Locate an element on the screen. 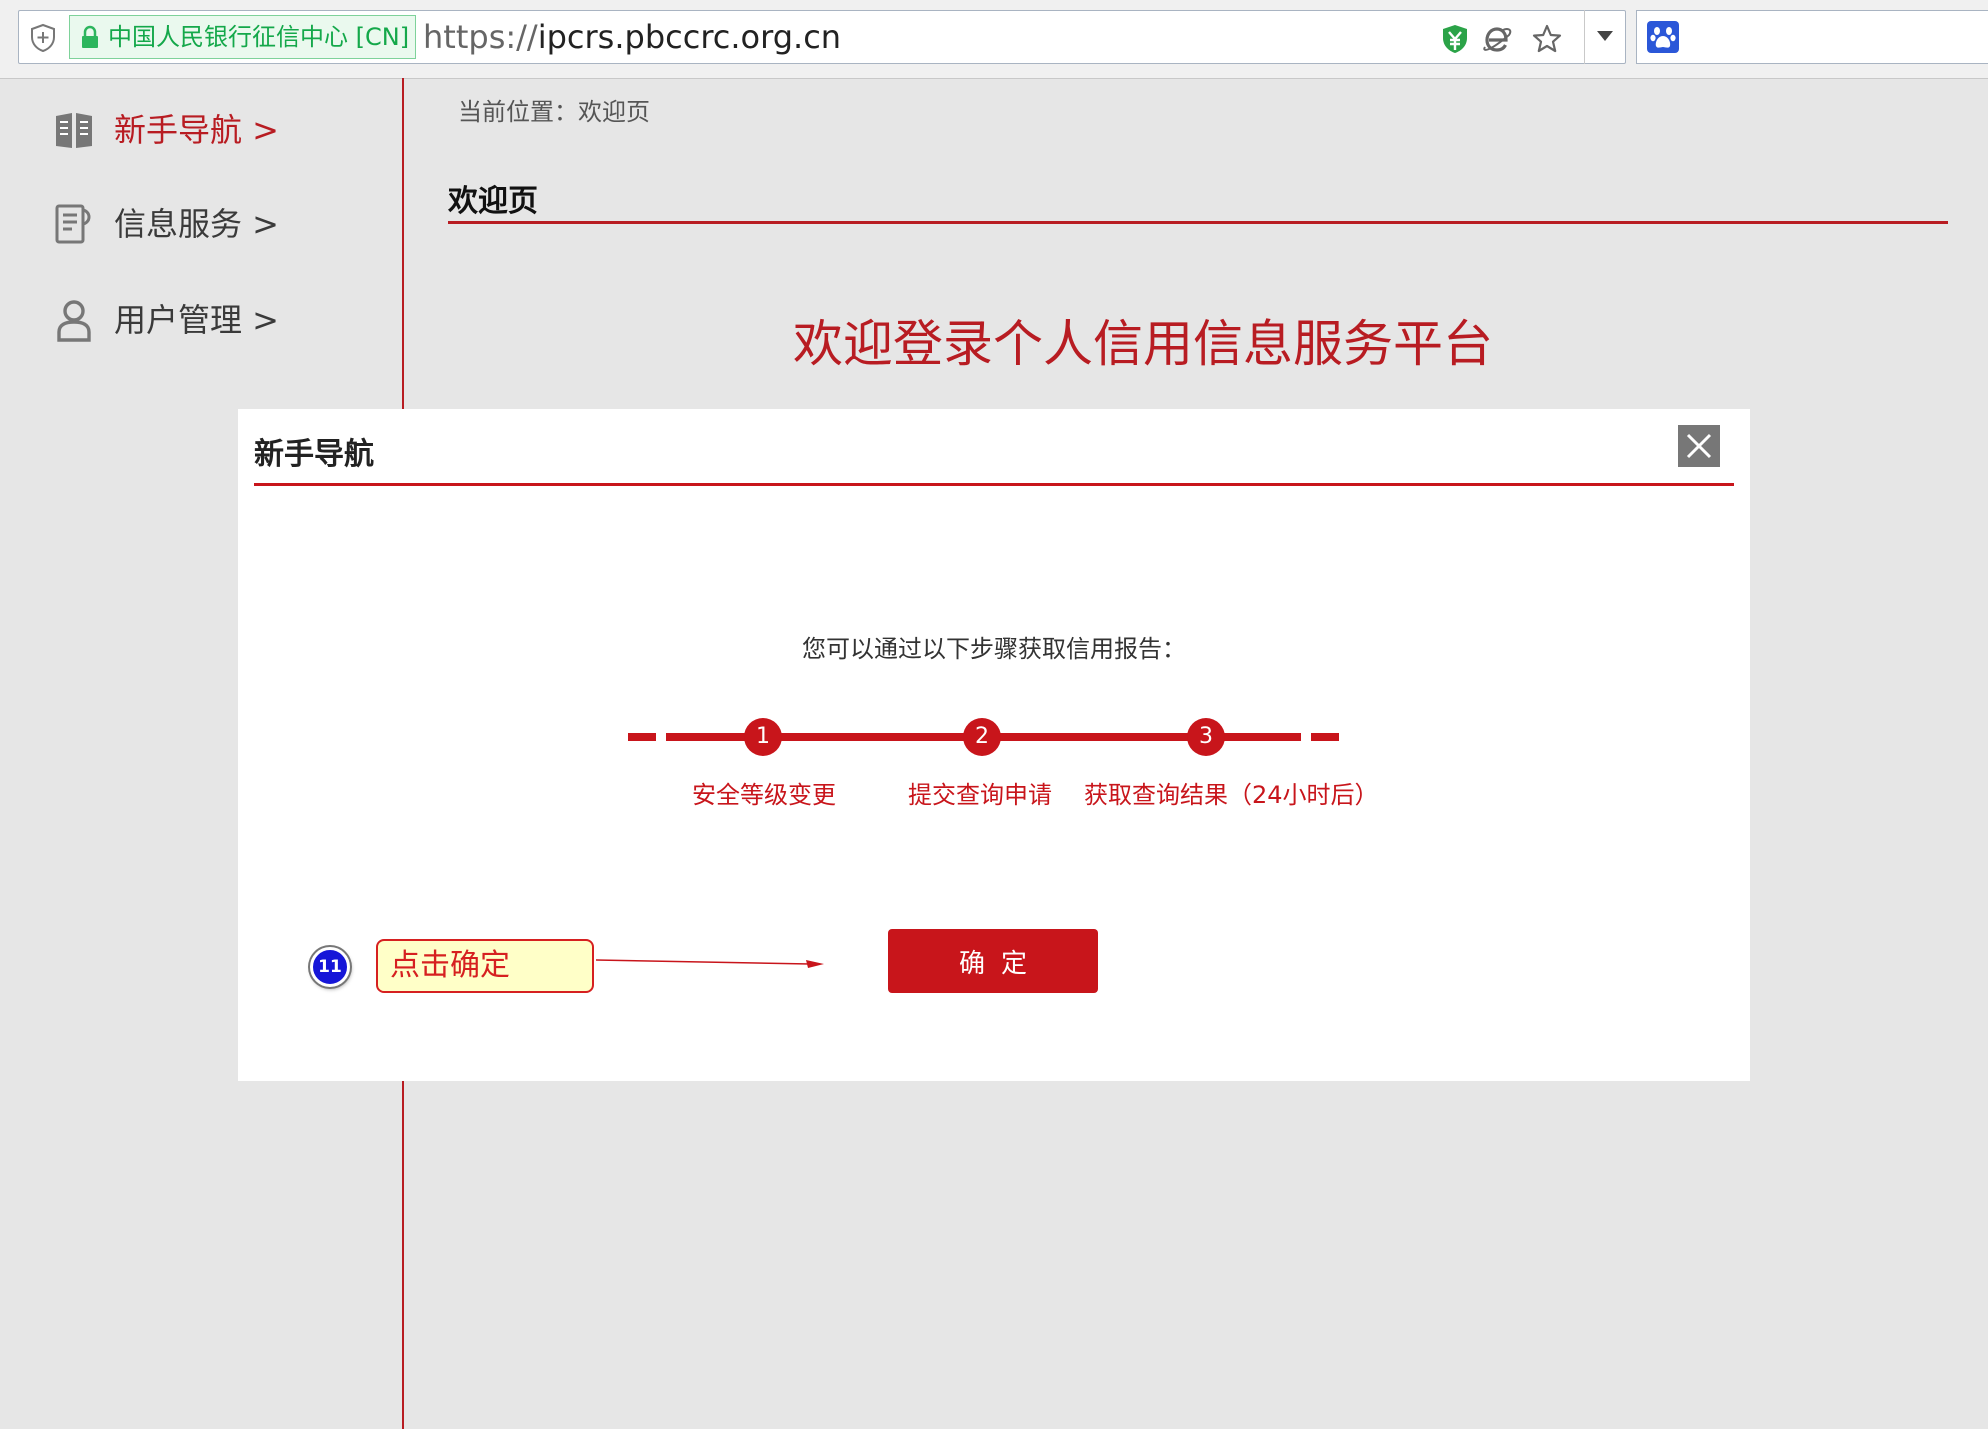 This screenshot has height=1429, width=1988. url-protocol: https:// is located at coordinates (480, 37).